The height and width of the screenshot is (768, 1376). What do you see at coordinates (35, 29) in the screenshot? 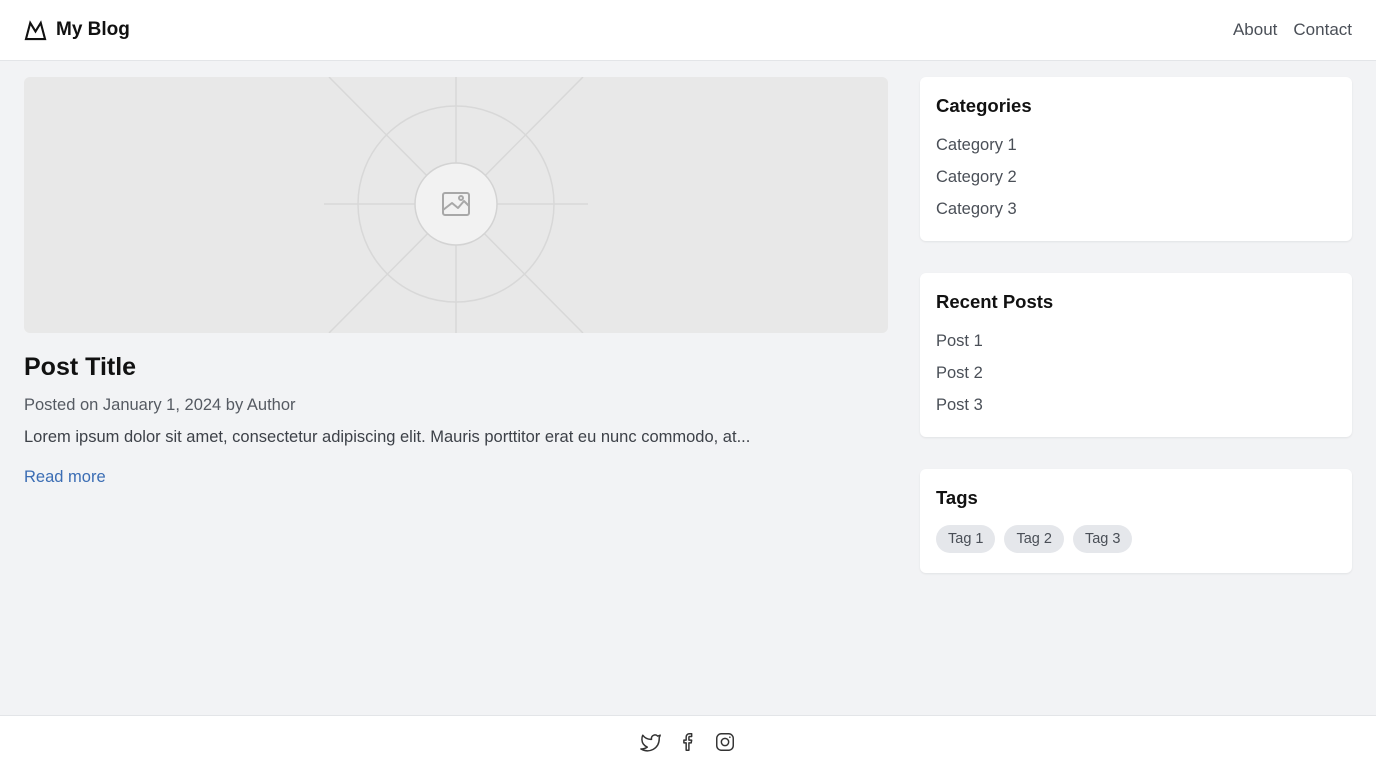
I see `mountain-logo-icon` at bounding box center [35, 29].